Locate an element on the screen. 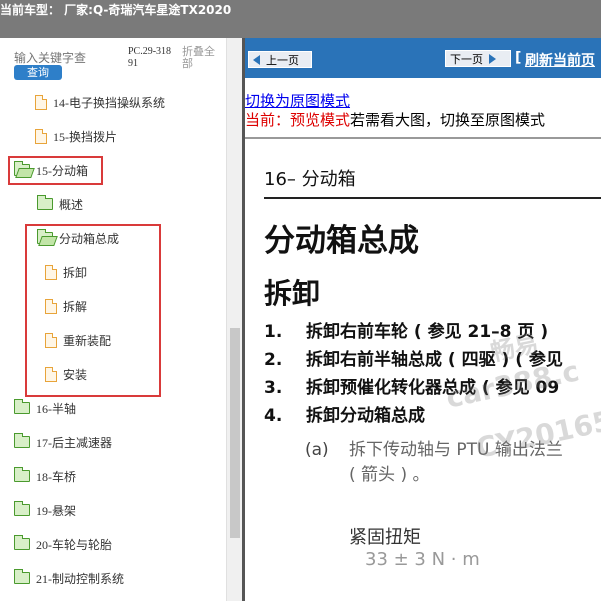 This screenshot has width=601, height=601. highlight-box-assembly is located at coordinates (93, 310).